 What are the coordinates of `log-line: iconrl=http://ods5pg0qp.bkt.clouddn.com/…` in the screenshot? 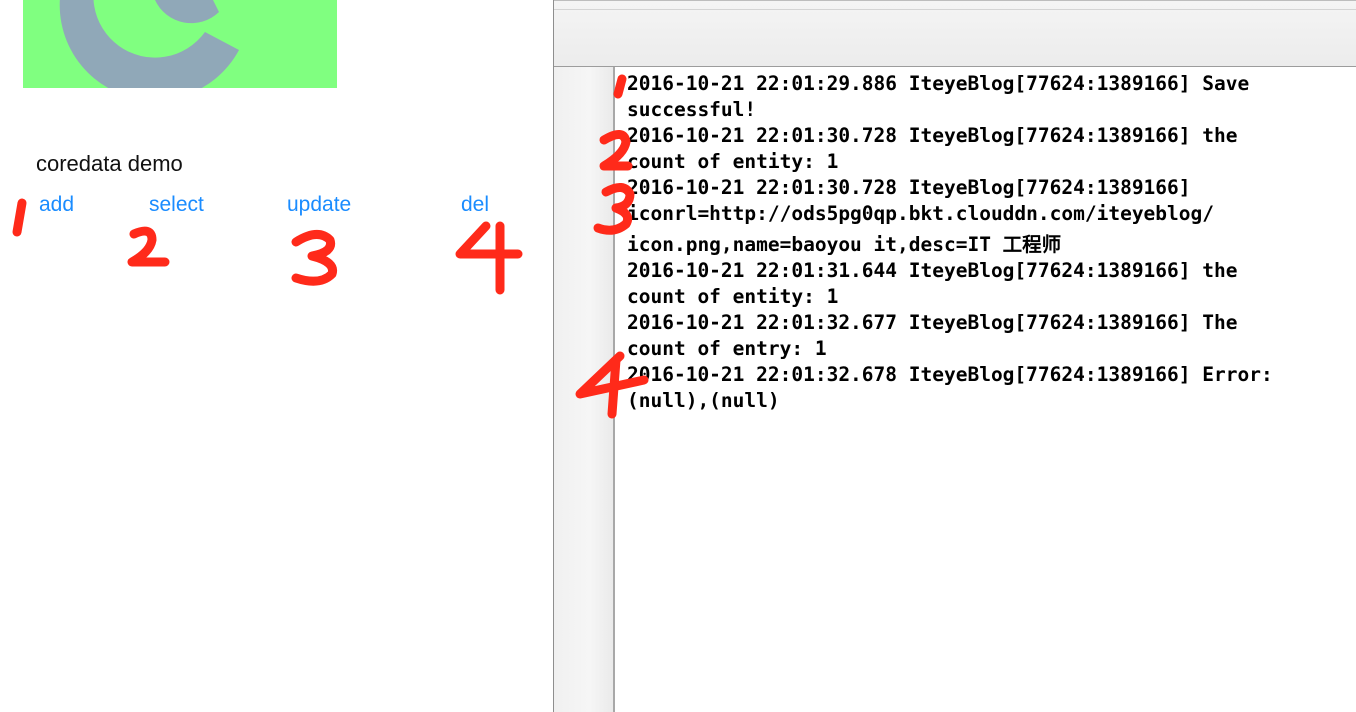 It's located at (920, 213).